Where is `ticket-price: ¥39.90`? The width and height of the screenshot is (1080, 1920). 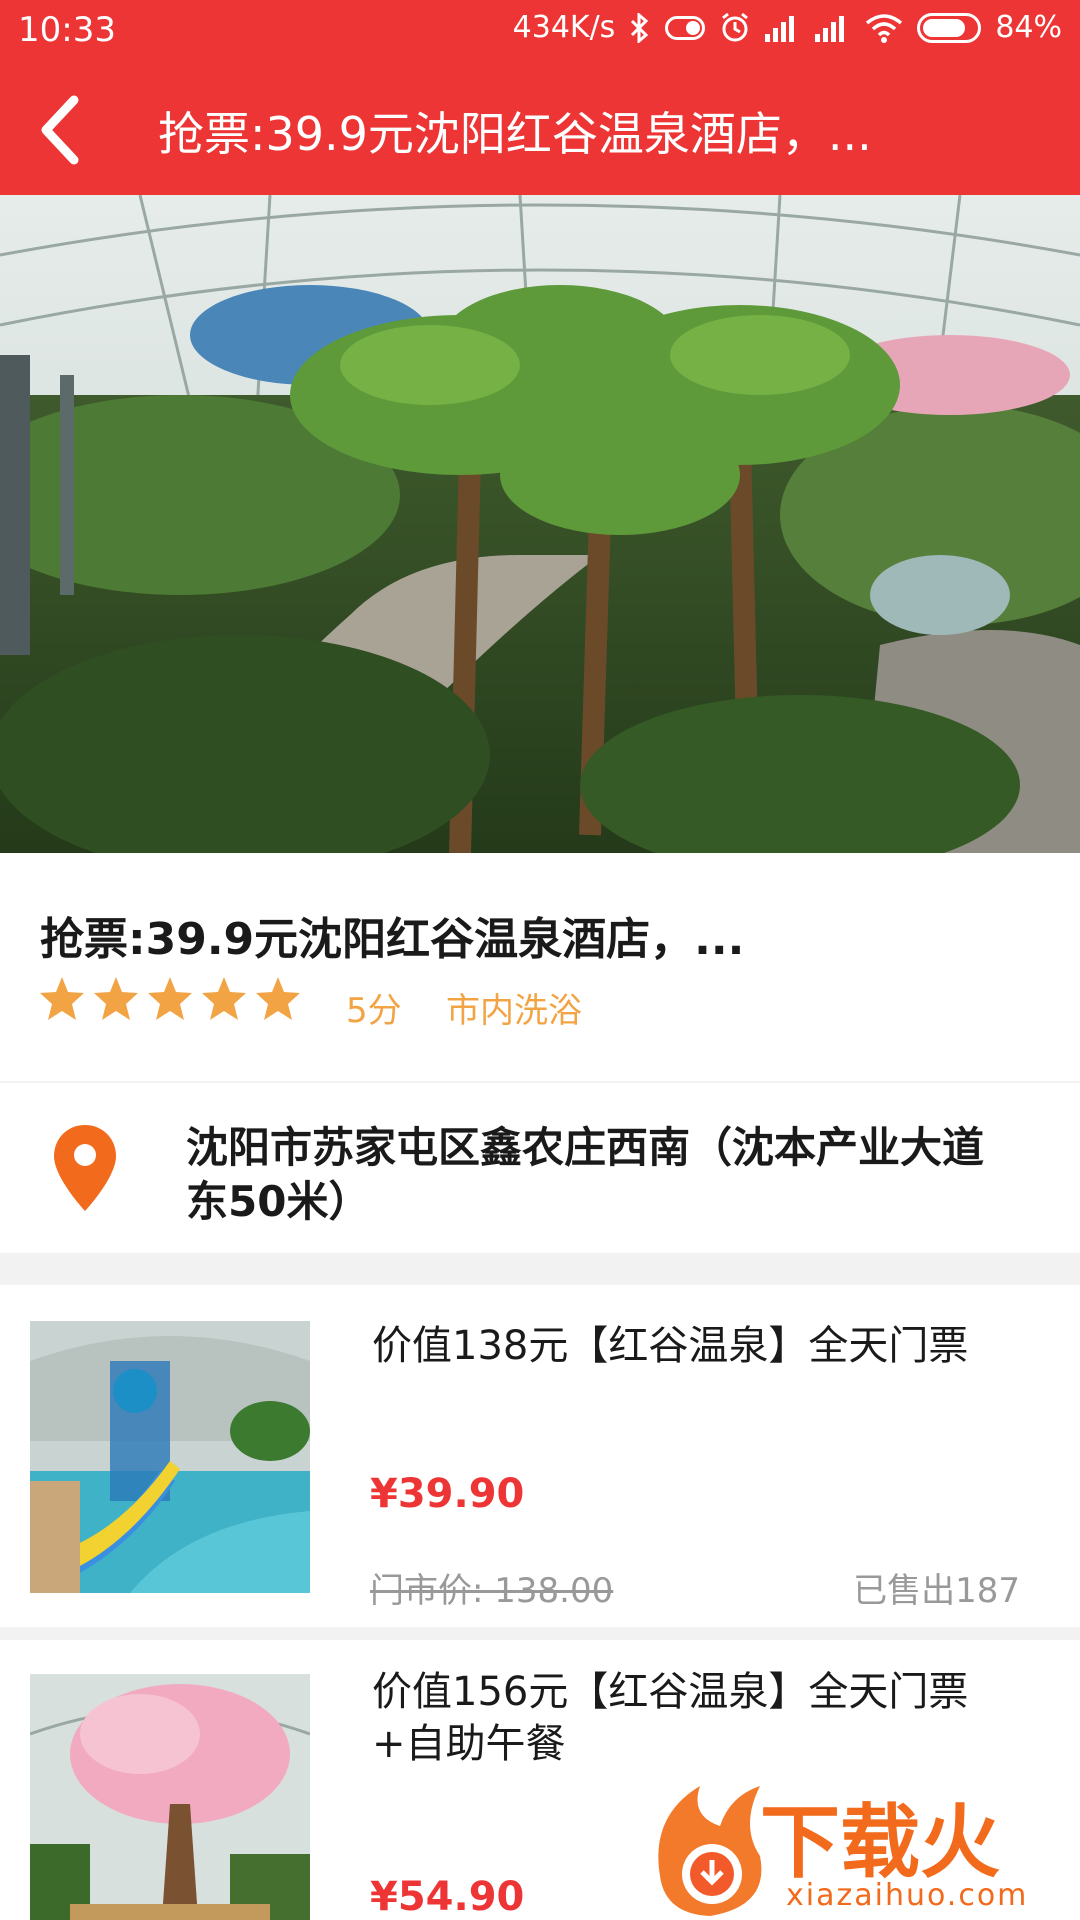
ticket-price: ¥39.90 is located at coordinates (447, 1494).